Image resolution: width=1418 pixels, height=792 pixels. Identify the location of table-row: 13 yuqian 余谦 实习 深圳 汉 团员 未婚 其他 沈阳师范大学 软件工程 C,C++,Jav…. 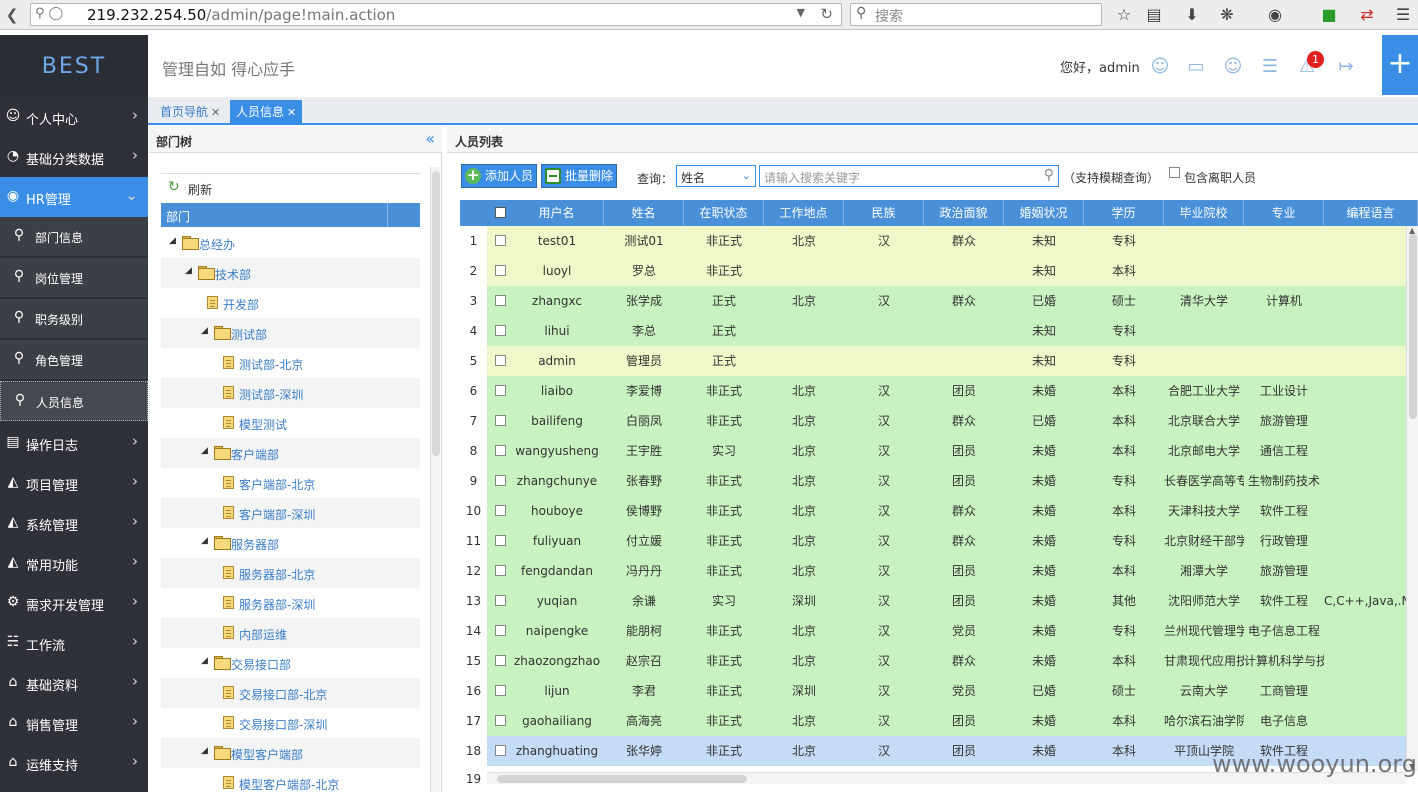
(933, 601).